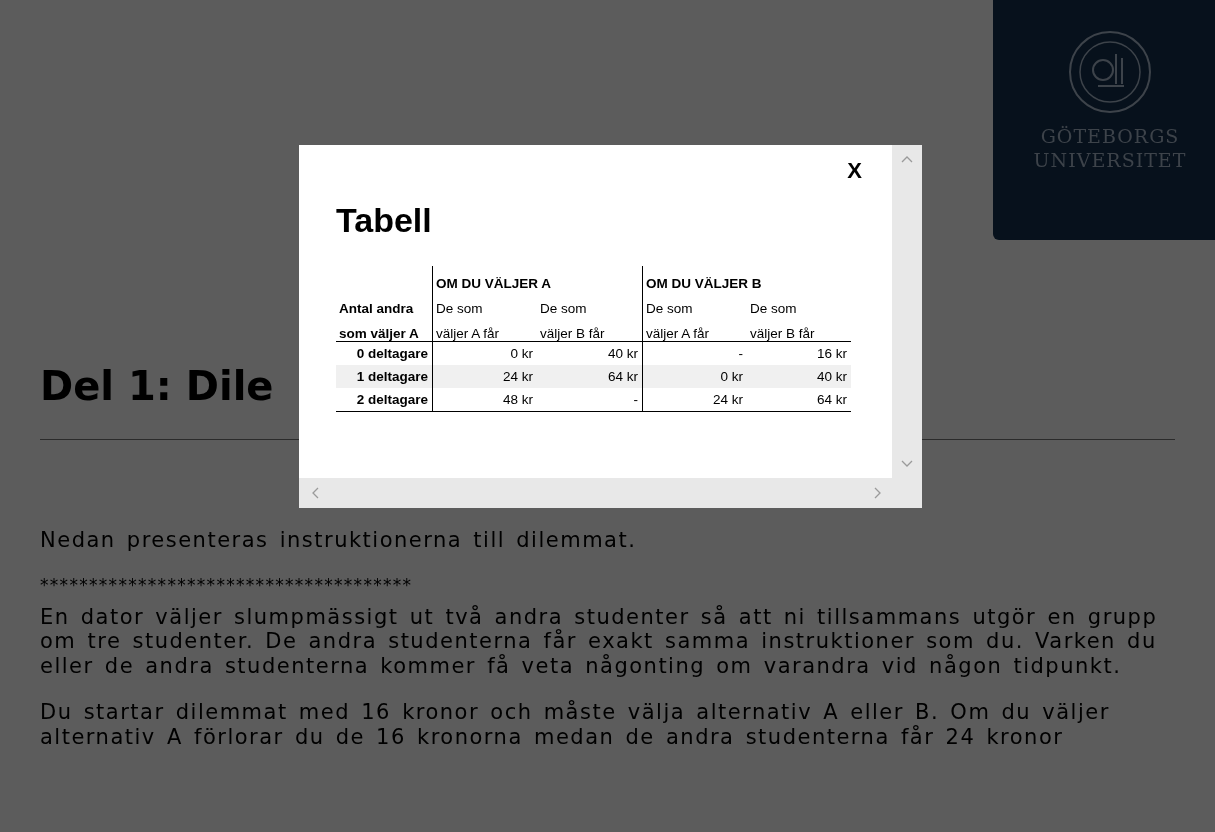 The width and height of the screenshot is (1215, 832). Describe the element at coordinates (610, 493) in the screenshot. I see `horizontal-scrollbar` at that location.